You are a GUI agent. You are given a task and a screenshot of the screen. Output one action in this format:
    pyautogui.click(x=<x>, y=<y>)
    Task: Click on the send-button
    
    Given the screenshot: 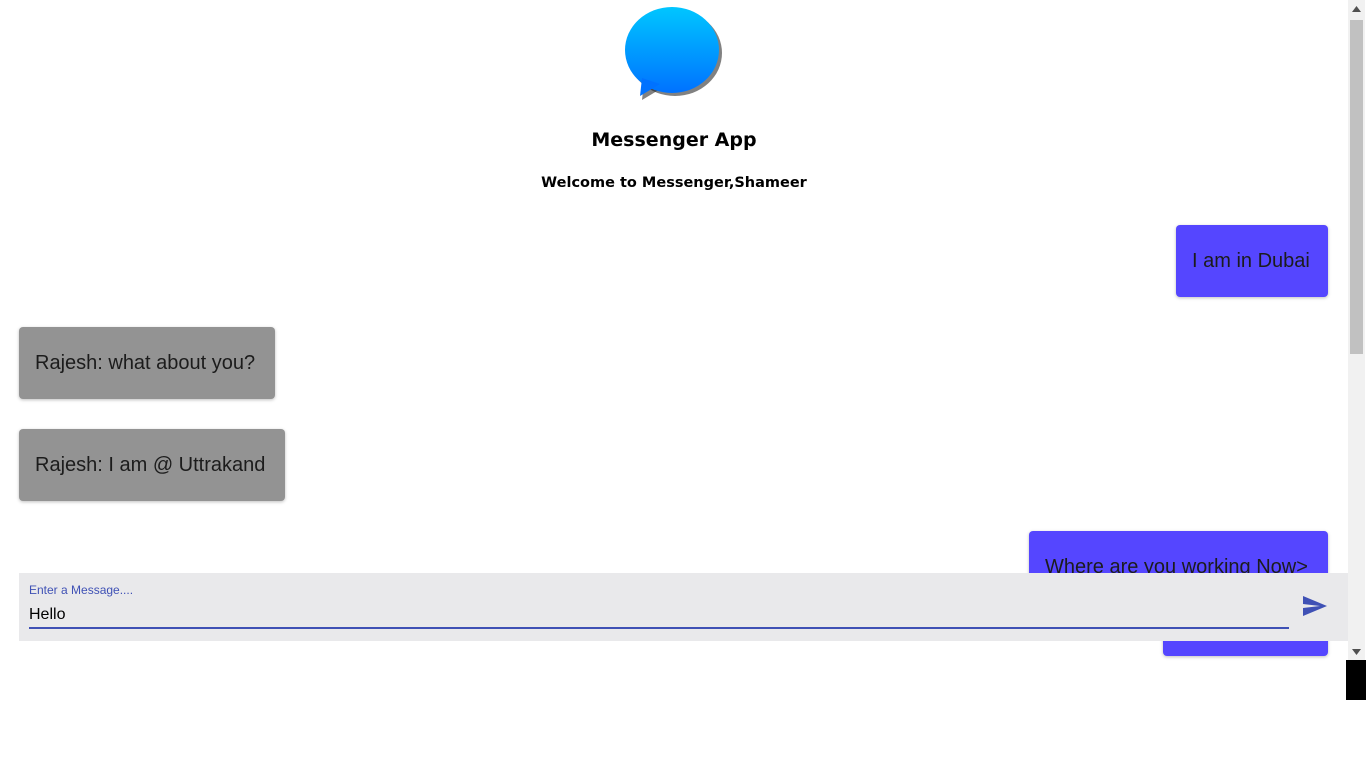 What is the action you would take?
    pyautogui.click(x=1315, y=607)
    